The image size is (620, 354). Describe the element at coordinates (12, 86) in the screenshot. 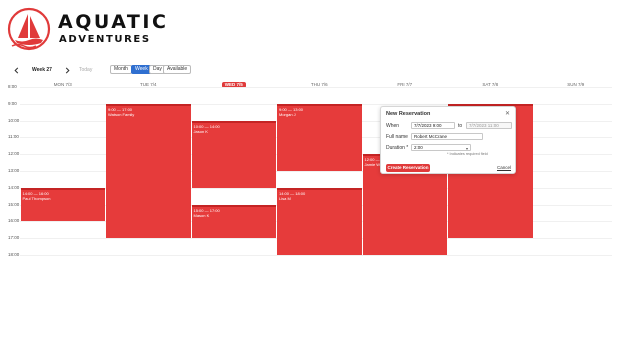

I see `time-label: 8:00` at that location.